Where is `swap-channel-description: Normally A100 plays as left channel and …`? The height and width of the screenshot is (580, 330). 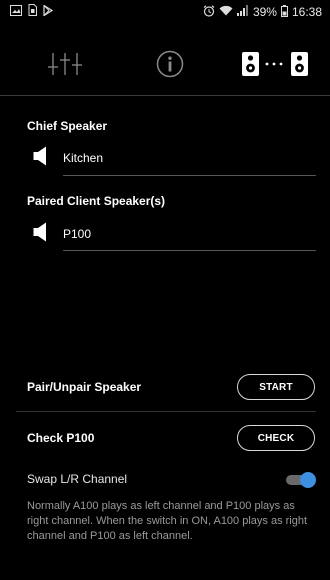 swap-channel-description: Normally A100 plays as left channel and … is located at coordinates (167, 521).